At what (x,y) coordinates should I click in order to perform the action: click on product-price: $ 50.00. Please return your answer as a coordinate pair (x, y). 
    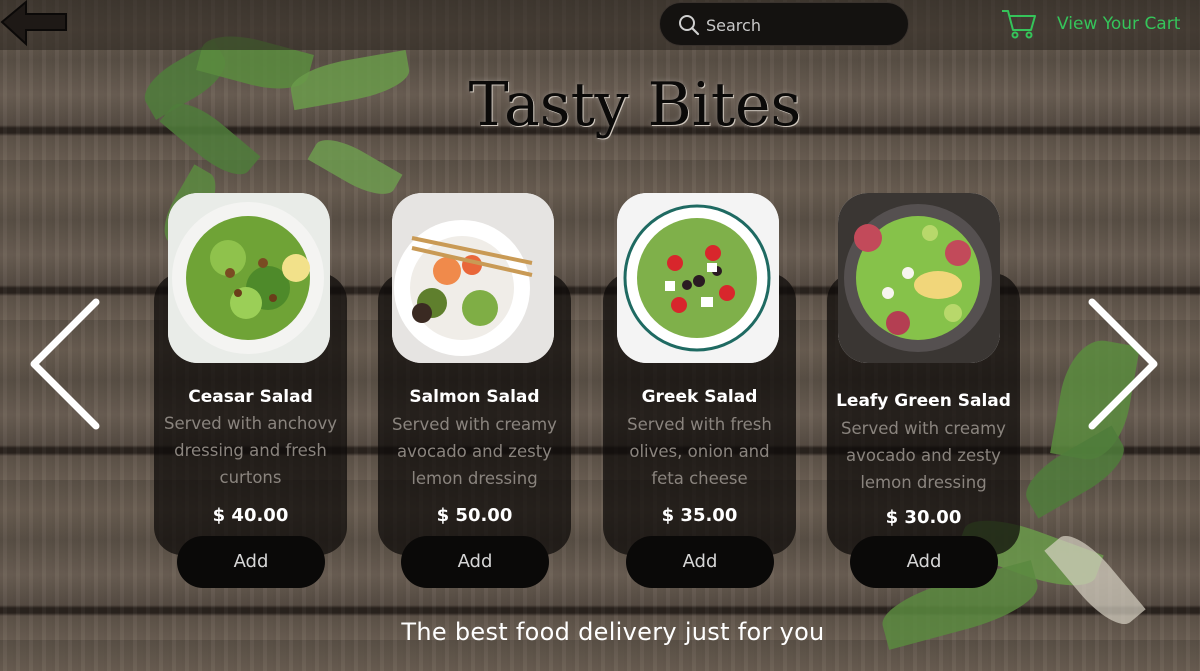
    Looking at the image, I should click on (474, 515).